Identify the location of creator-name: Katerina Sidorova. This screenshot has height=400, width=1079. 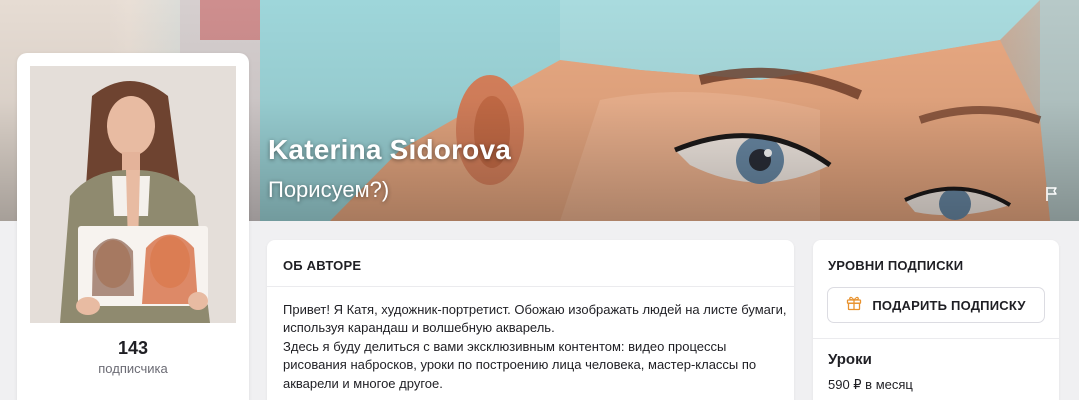
(390, 149).